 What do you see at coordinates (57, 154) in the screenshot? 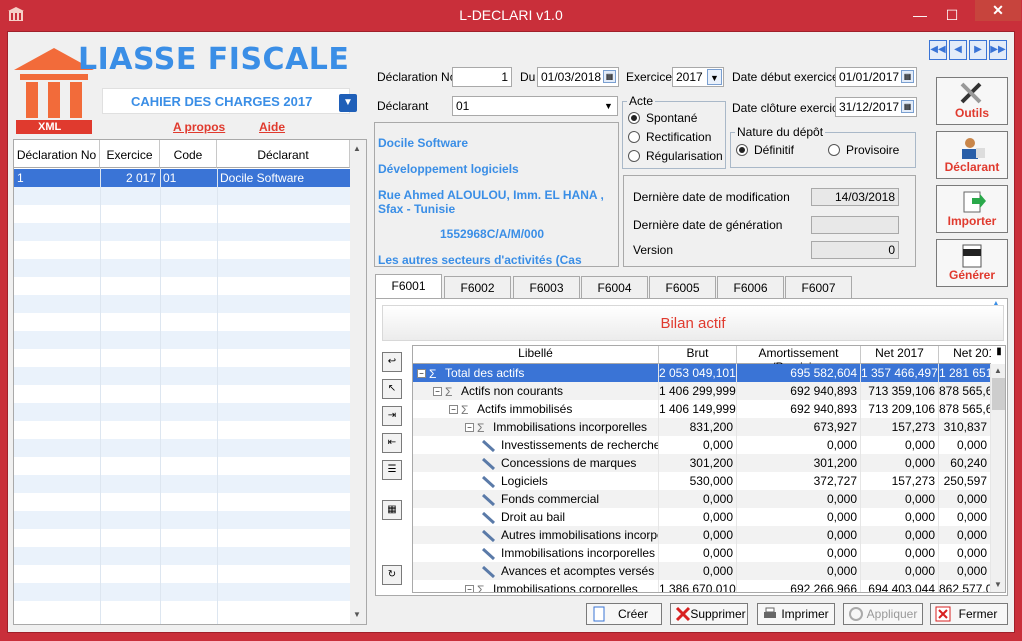
I see `col-header-declaration-no: Déclaration No` at bounding box center [57, 154].